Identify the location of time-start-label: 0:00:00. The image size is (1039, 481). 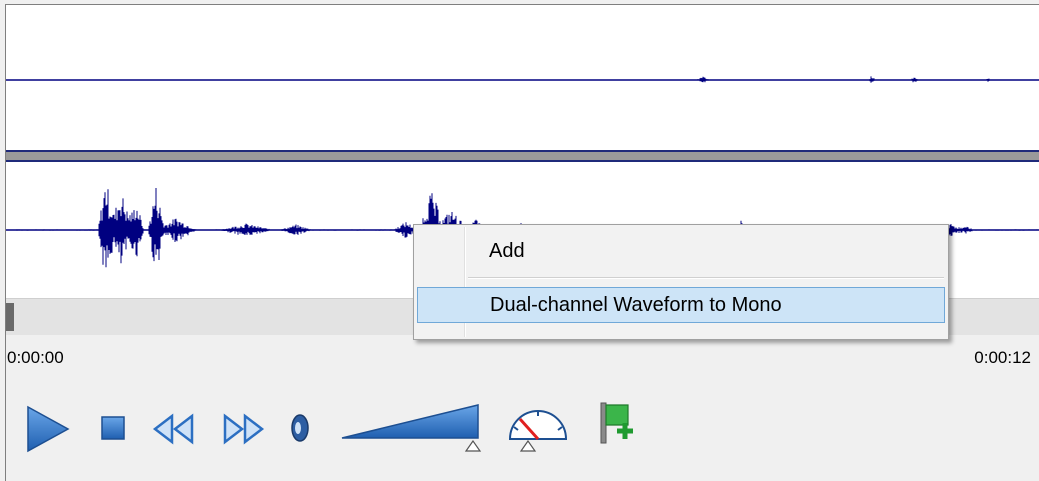
(35, 357).